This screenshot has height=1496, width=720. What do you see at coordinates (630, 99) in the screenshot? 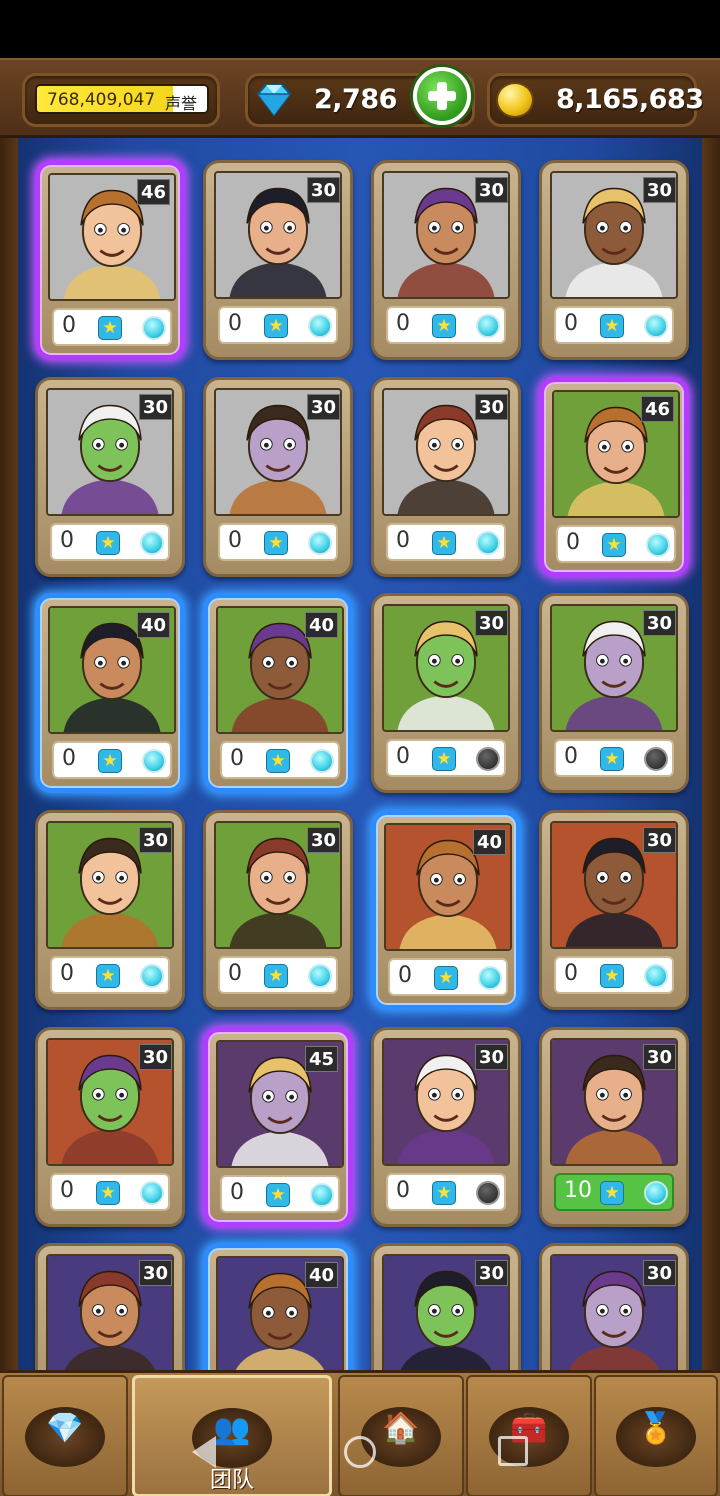
I see `gold-count: 8,165,683` at bounding box center [630, 99].